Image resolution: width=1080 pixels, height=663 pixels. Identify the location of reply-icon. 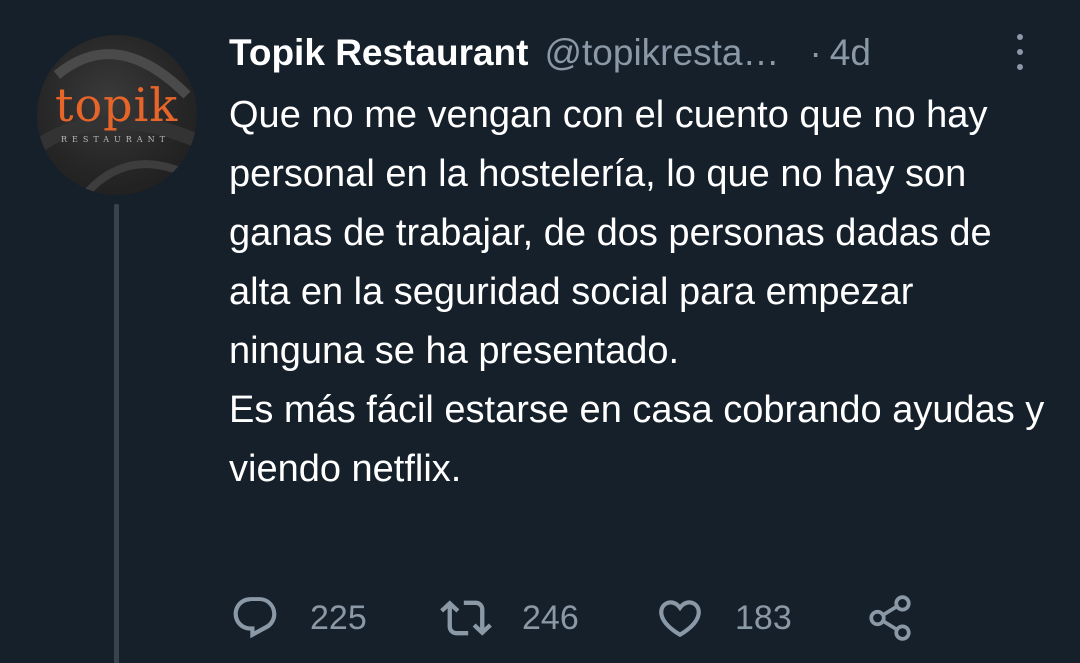
(255, 618).